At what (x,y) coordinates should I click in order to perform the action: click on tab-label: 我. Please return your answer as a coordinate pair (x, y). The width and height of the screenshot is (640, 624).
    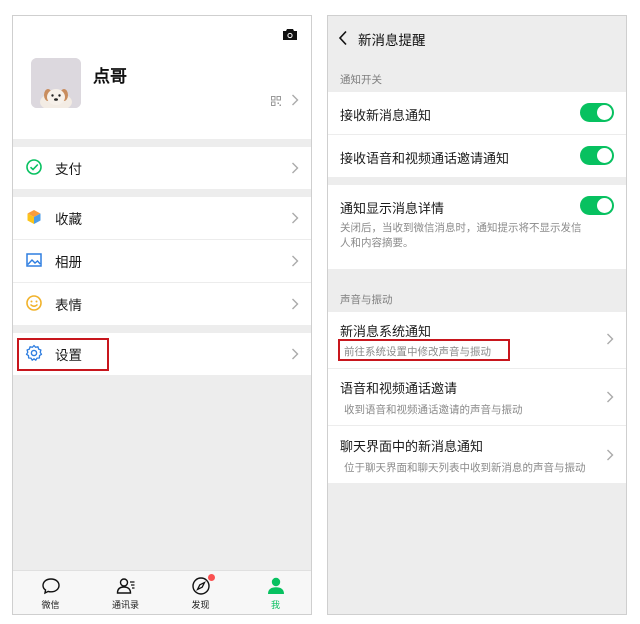
    Looking at the image, I should click on (275, 606).